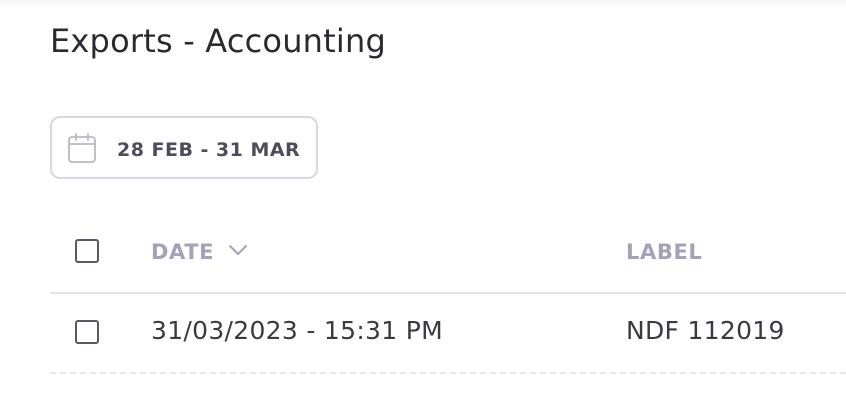  I want to click on page-title: Exports - Accounting, so click(218, 41).